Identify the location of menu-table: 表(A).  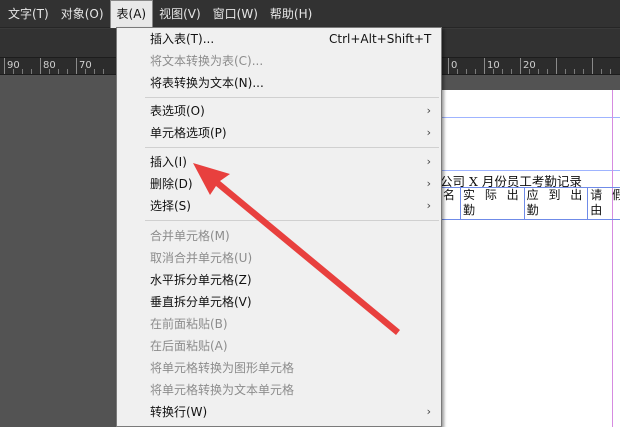
(131, 14).